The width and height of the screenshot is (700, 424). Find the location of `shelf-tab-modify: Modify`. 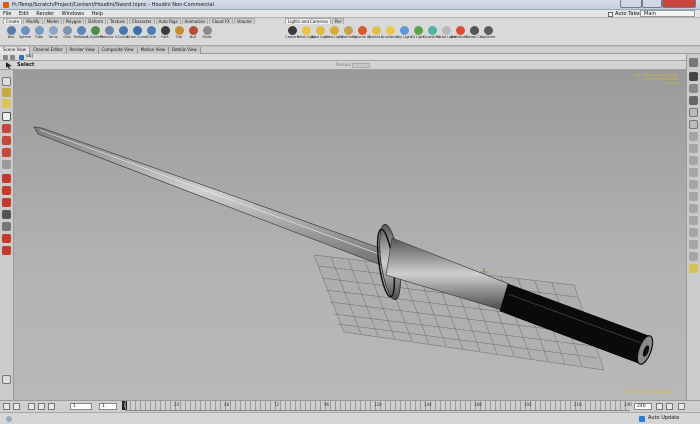

shelf-tab-modify: Modify is located at coordinates (33, 21).